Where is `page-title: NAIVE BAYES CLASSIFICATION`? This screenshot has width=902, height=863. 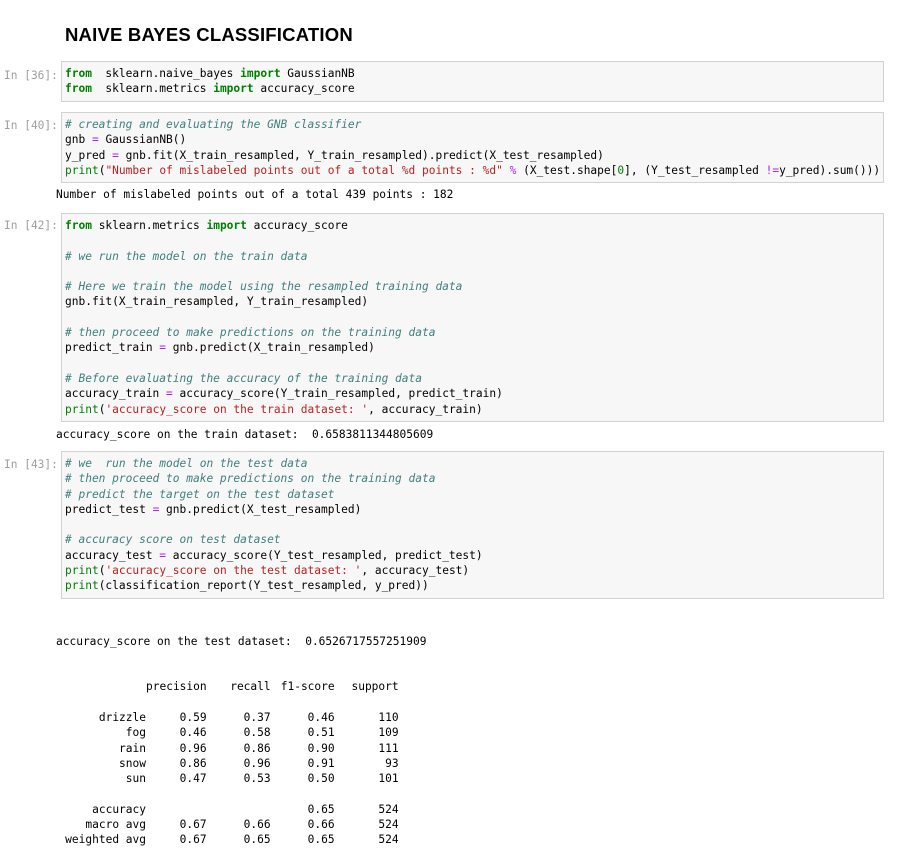 page-title: NAIVE BAYES CLASSIFICATION is located at coordinates (209, 34).